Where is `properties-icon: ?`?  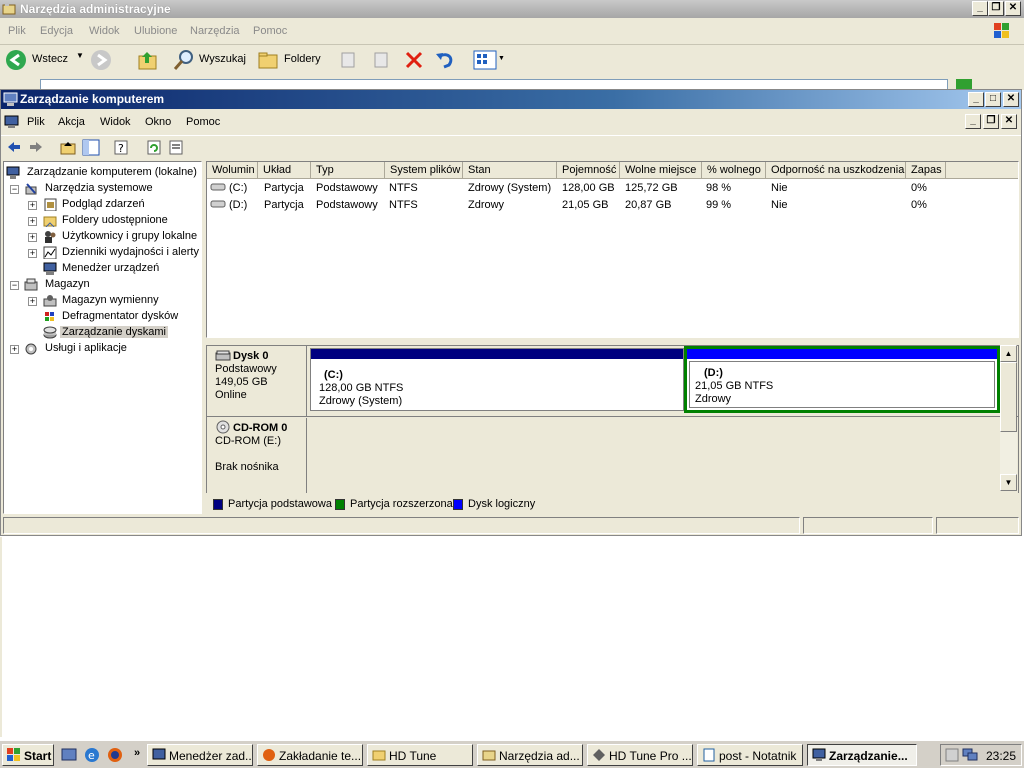 properties-icon: ? is located at coordinates (121, 147).